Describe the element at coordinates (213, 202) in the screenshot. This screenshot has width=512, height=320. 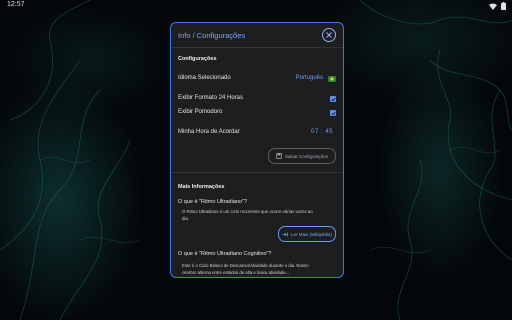
I see `question-ultradian: O que é "Ritmo Ultradiano"?` at that location.